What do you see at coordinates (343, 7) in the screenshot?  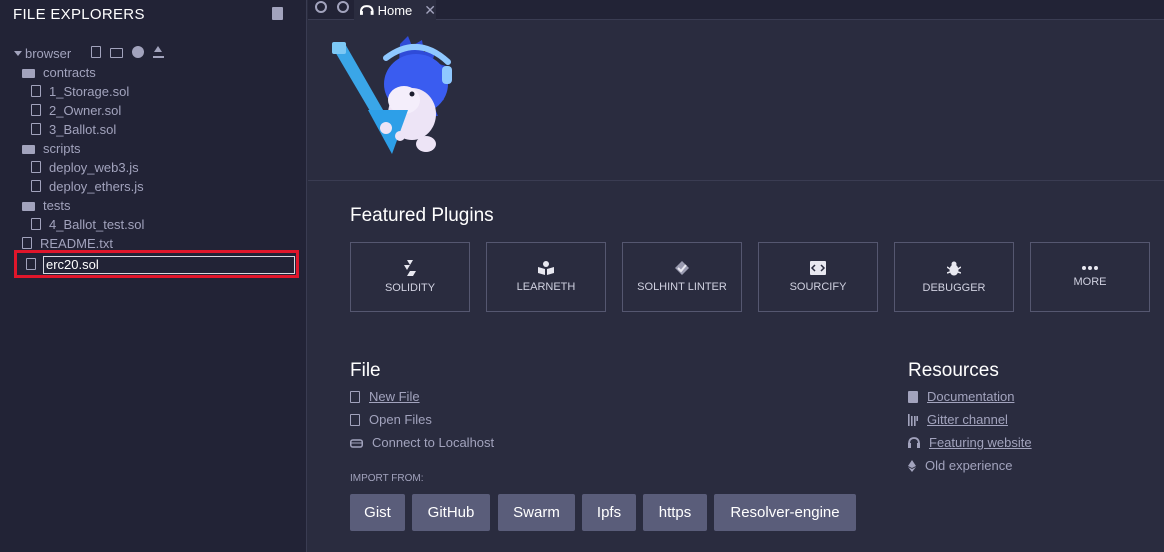 I see `zoom-in-icon` at bounding box center [343, 7].